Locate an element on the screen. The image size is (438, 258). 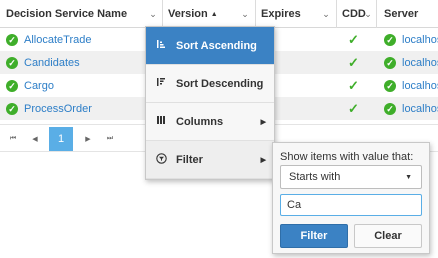
name-column-menu-button: ⌄ is located at coordinates (153, 14).